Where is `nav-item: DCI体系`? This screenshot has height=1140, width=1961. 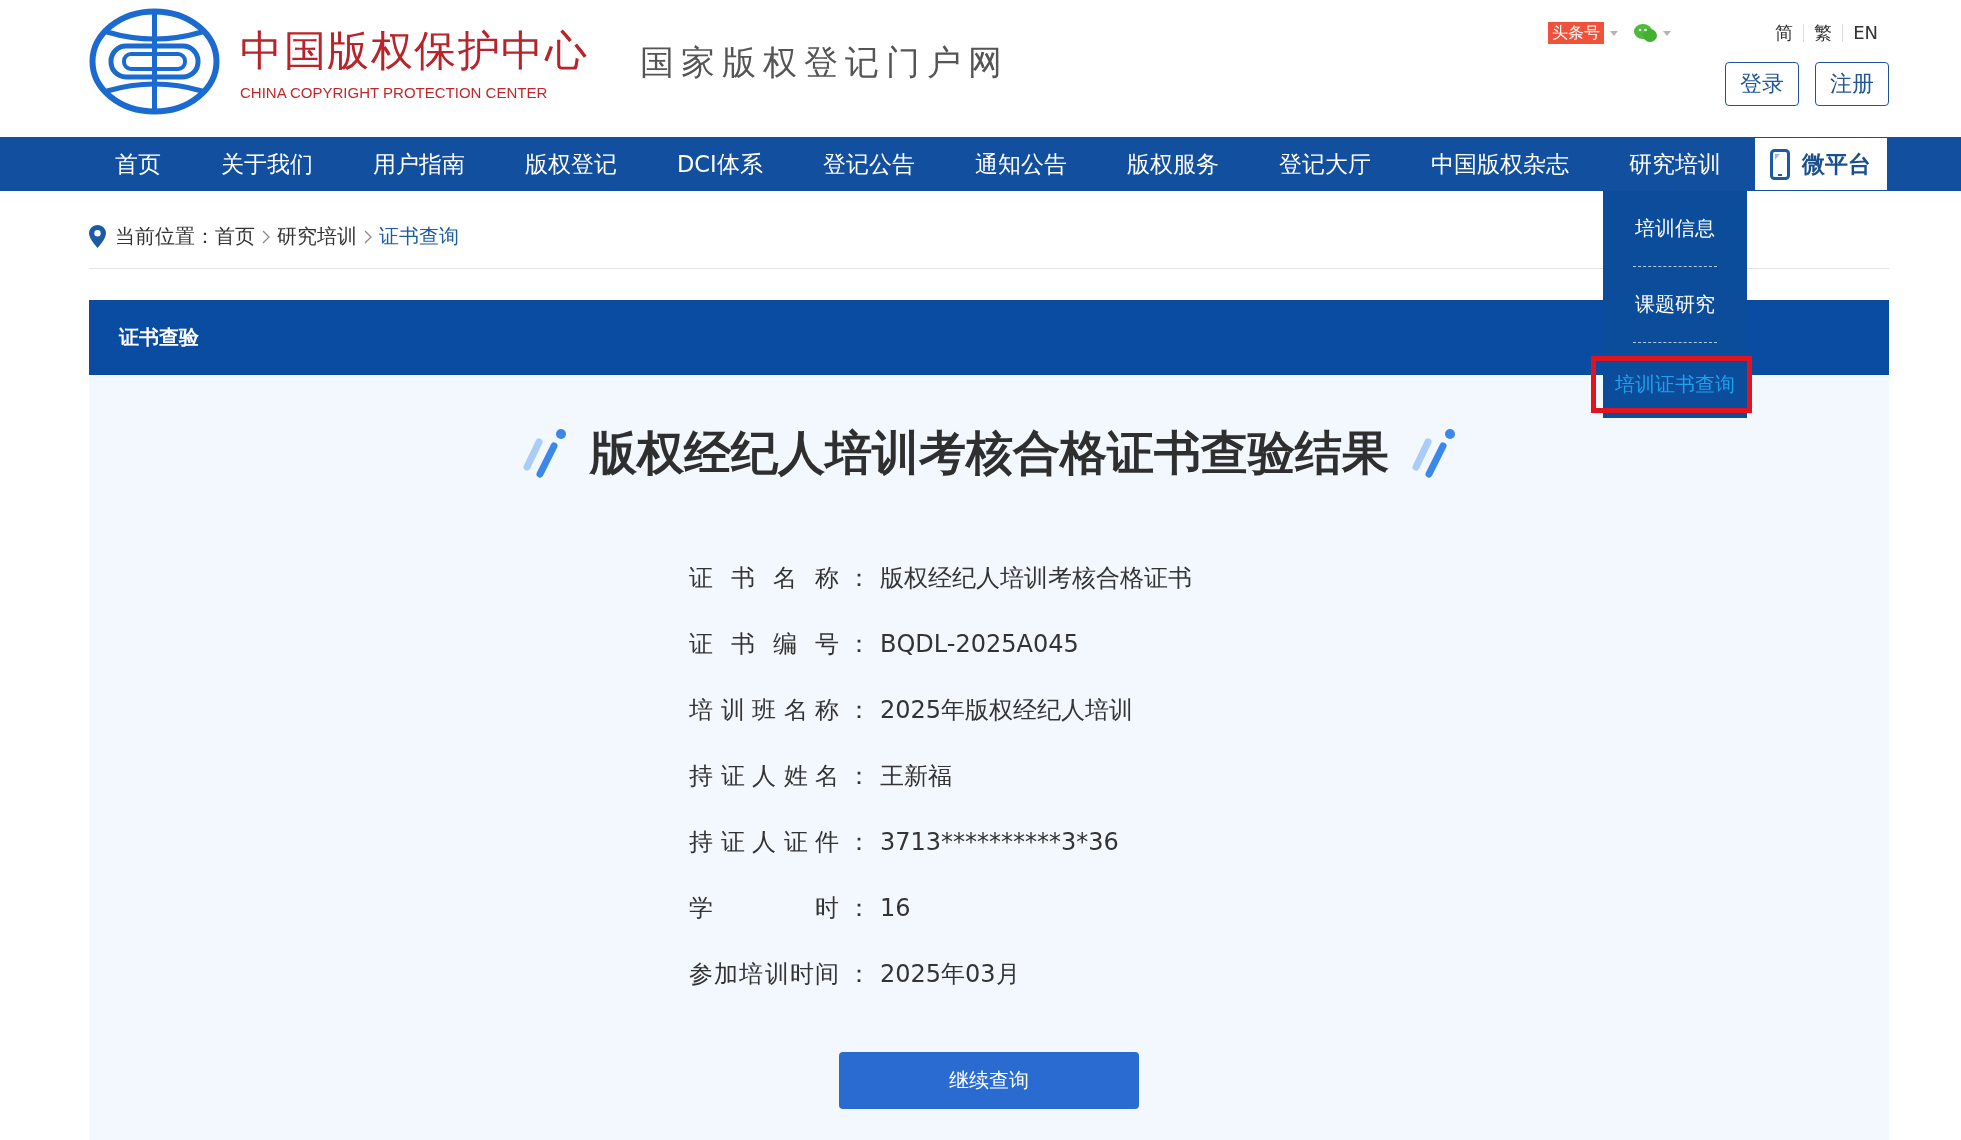 nav-item: DCI体系 is located at coordinates (720, 164).